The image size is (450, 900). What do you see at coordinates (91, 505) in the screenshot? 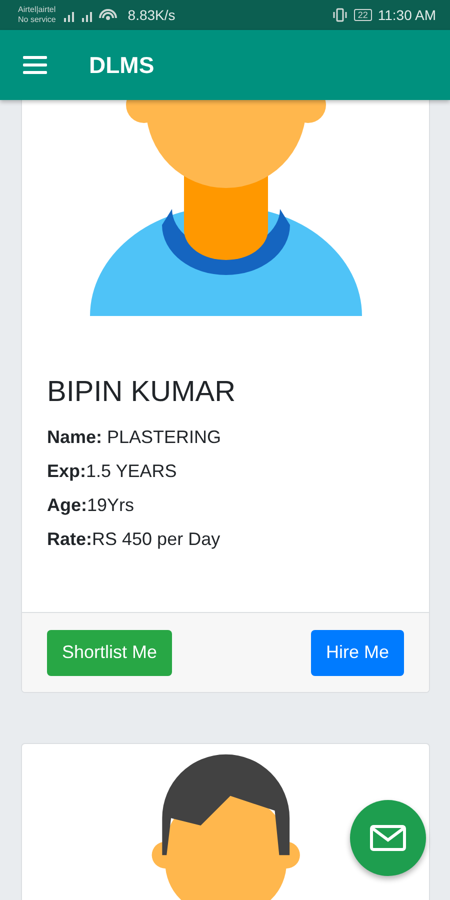
I see `detail-line: Age:19Yrs` at bounding box center [91, 505].